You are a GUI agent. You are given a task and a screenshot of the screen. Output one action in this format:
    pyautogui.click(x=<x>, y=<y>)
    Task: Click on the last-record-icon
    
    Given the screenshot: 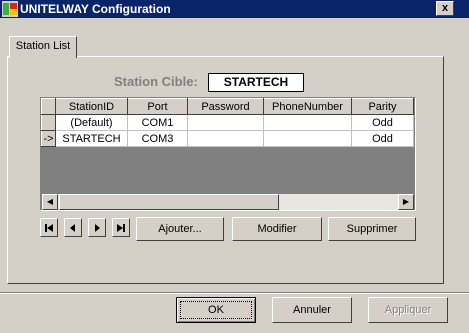 What is the action you would take?
    pyautogui.click(x=121, y=228)
    